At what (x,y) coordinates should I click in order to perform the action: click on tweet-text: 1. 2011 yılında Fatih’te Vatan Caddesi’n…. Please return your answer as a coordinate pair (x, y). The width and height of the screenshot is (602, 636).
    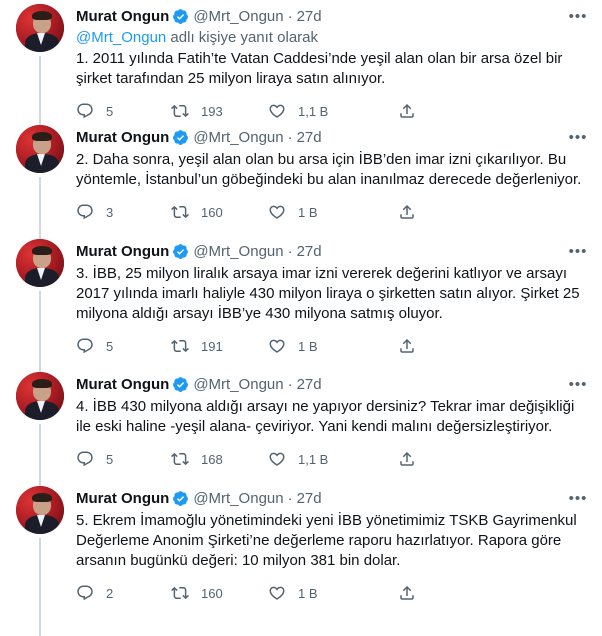
    Looking at the image, I should click on (321, 68).